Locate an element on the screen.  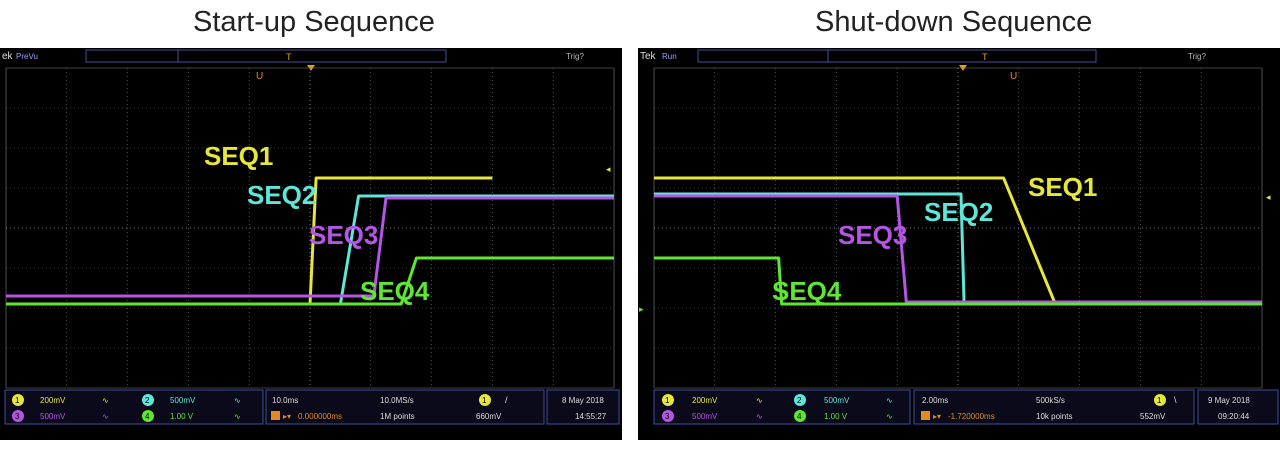
delay-value: 0.000000ms is located at coordinates (320, 416).